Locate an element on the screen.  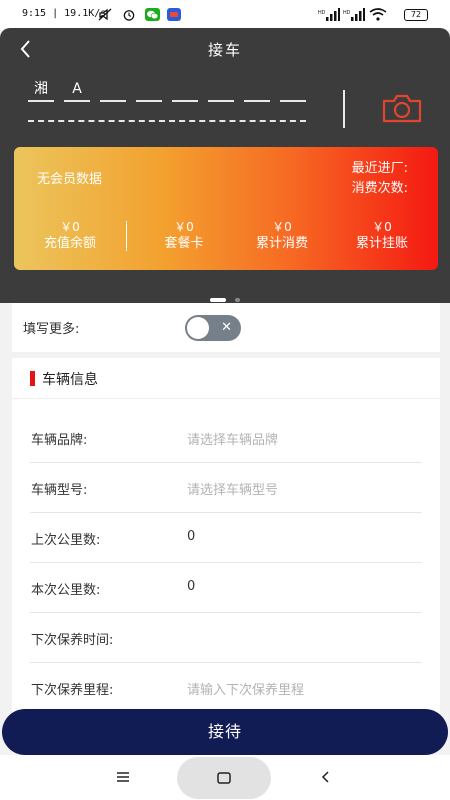
top-app-bar: 接车 is located at coordinates (225, 49).